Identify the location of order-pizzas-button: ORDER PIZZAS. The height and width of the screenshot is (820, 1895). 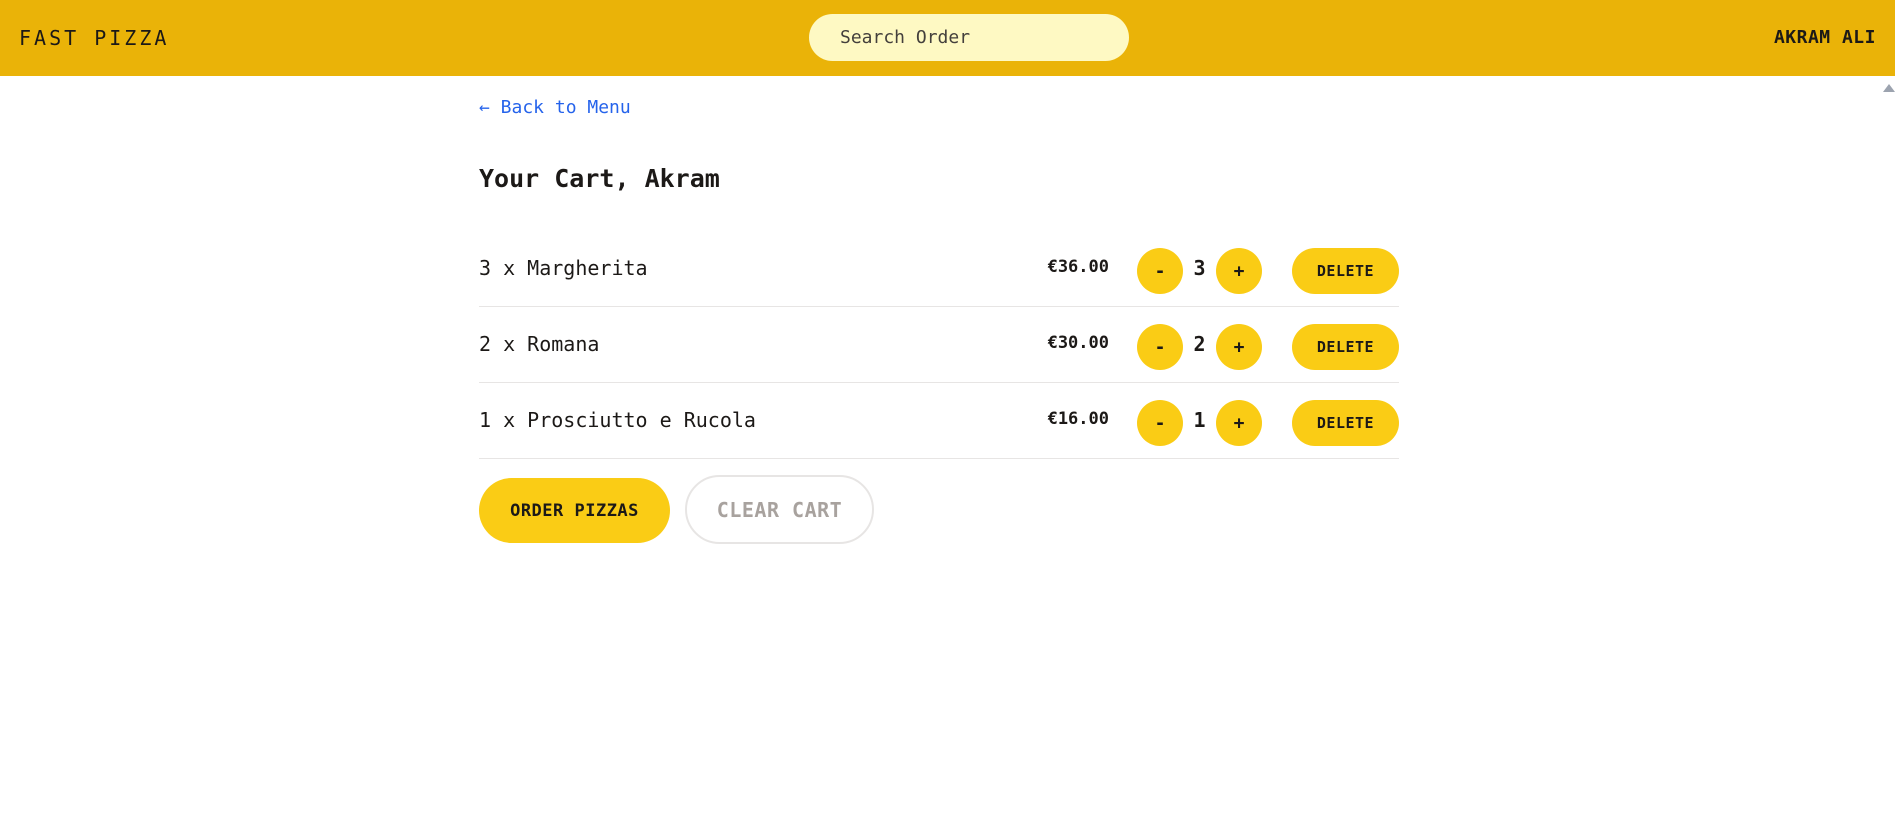
(574, 510).